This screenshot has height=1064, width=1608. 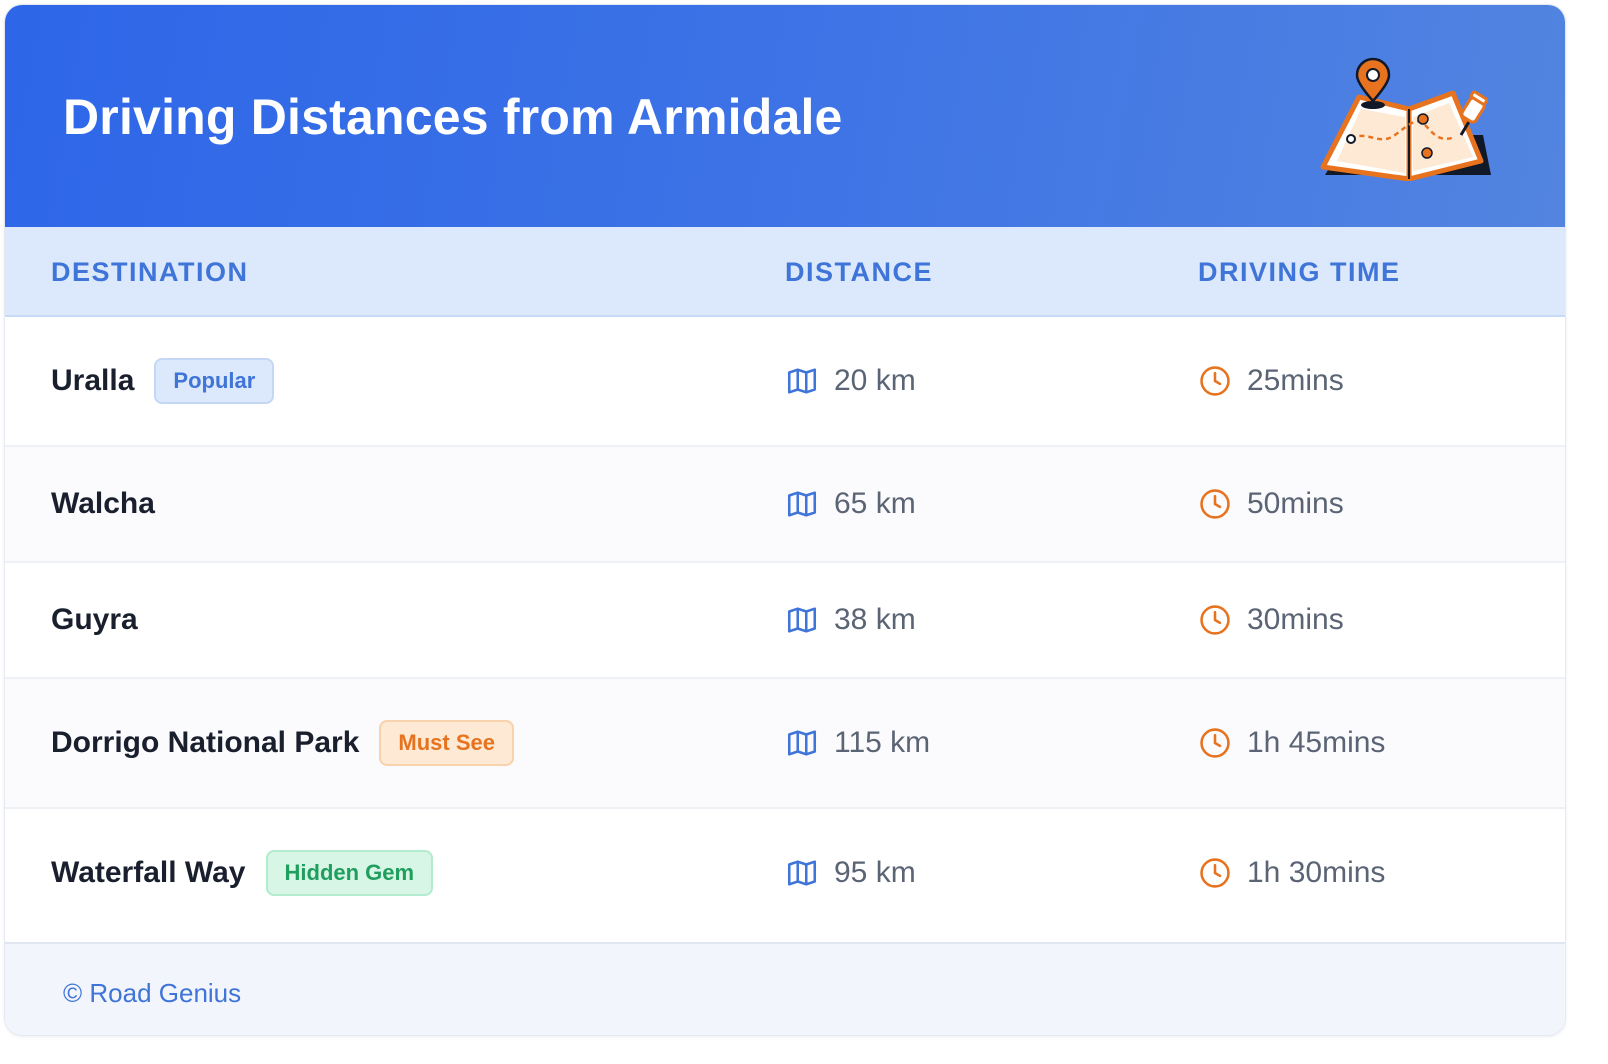 What do you see at coordinates (875, 872) in the screenshot?
I see `distance-value: 95 km` at bounding box center [875, 872].